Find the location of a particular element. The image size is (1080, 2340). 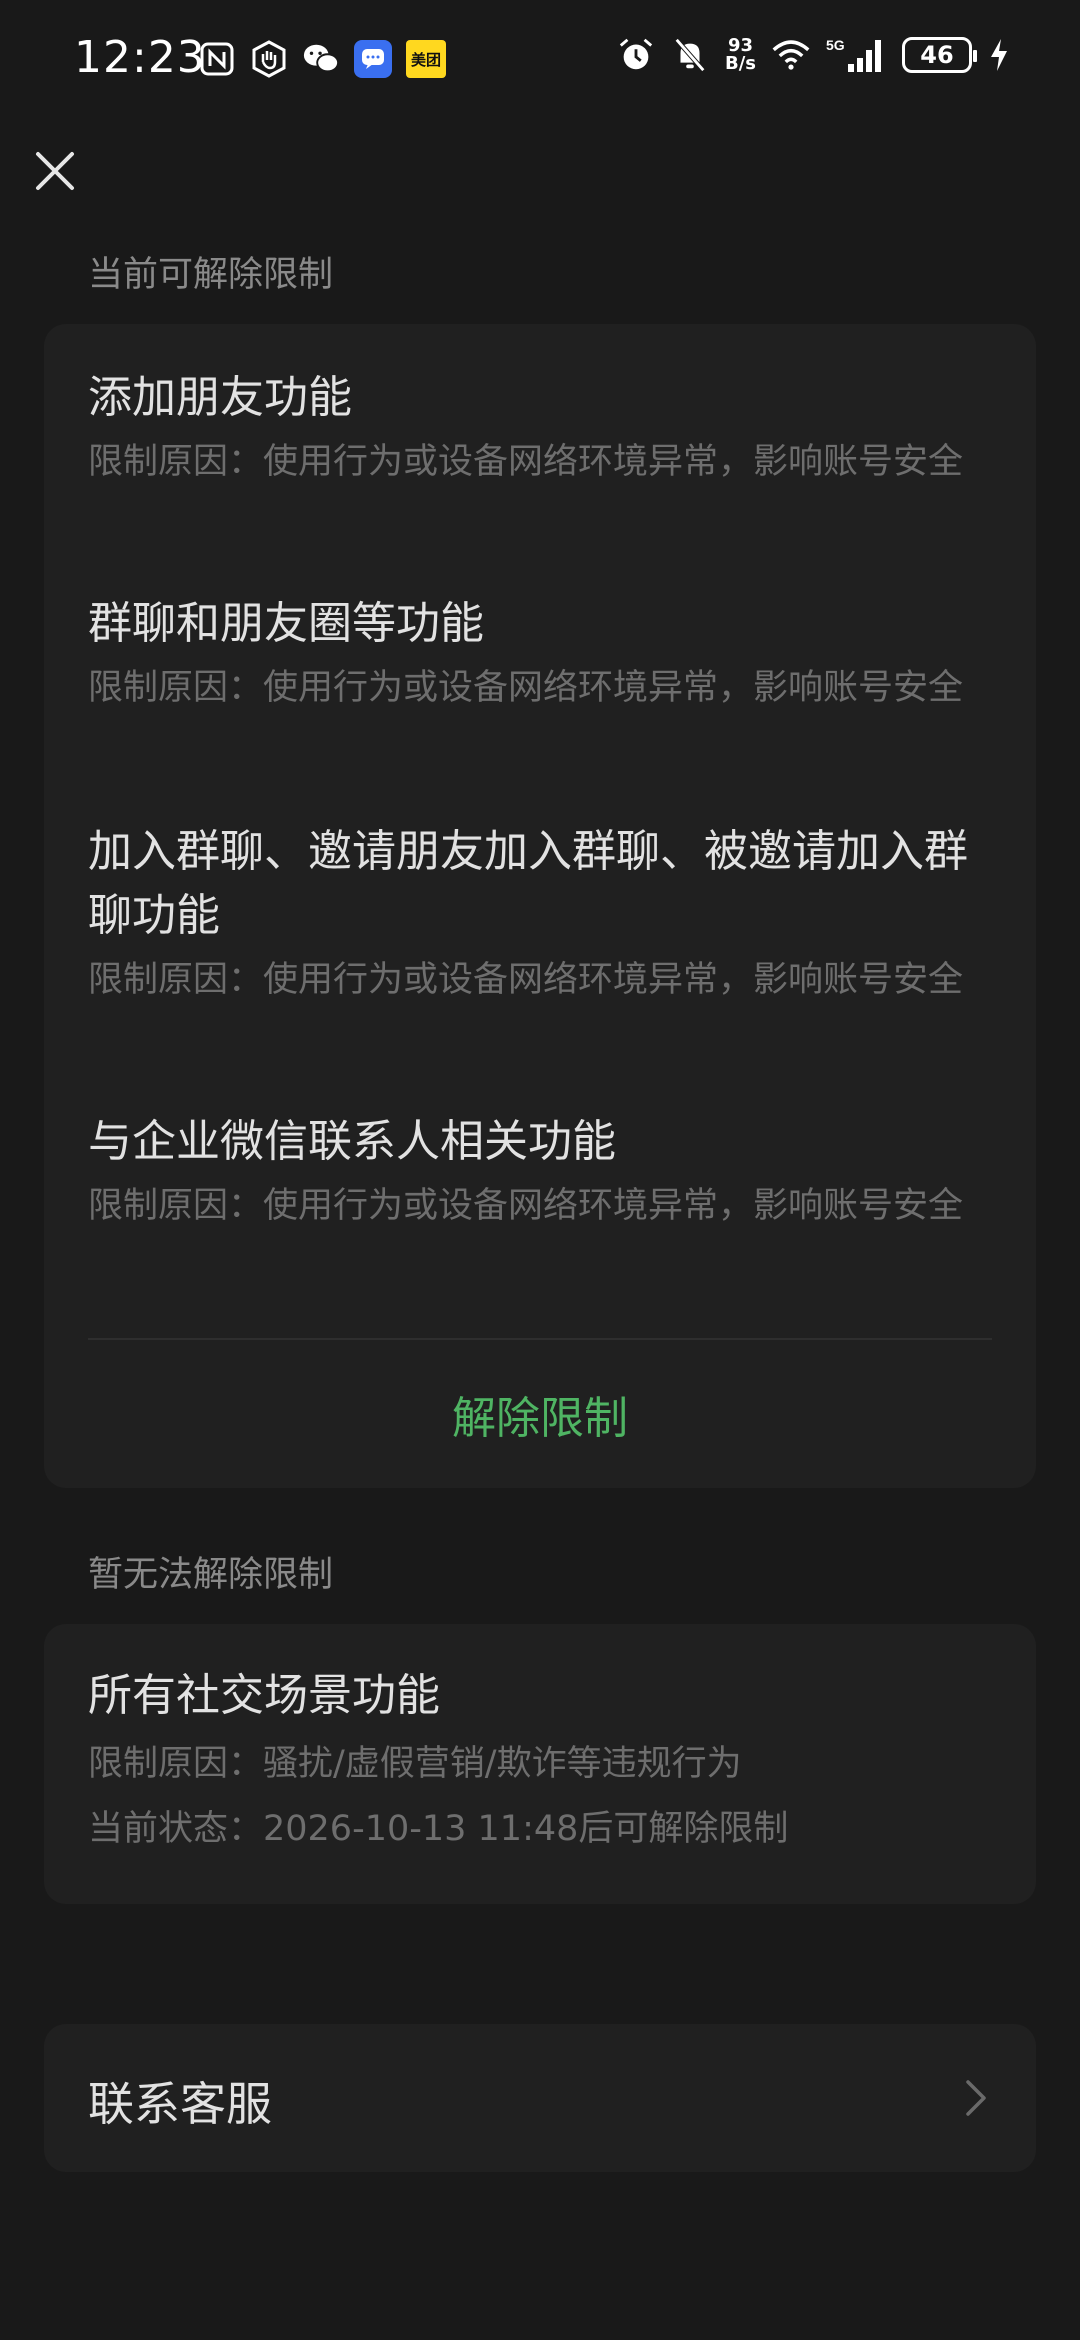

nfc-icon is located at coordinates (217, 59).